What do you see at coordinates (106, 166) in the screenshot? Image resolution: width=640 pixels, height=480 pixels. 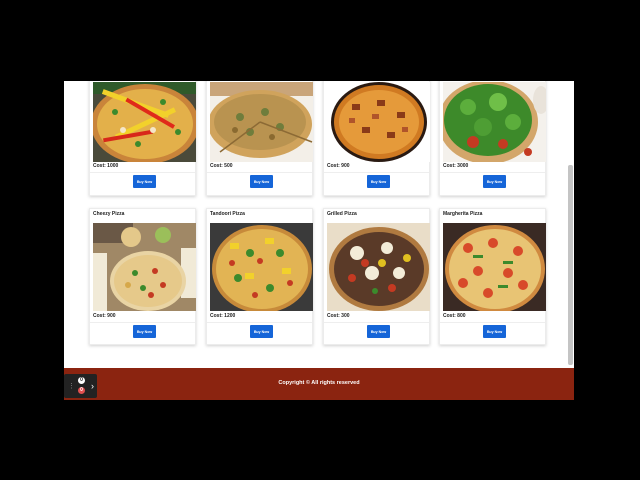 I see `product-cost: Cost: 1000` at bounding box center [106, 166].